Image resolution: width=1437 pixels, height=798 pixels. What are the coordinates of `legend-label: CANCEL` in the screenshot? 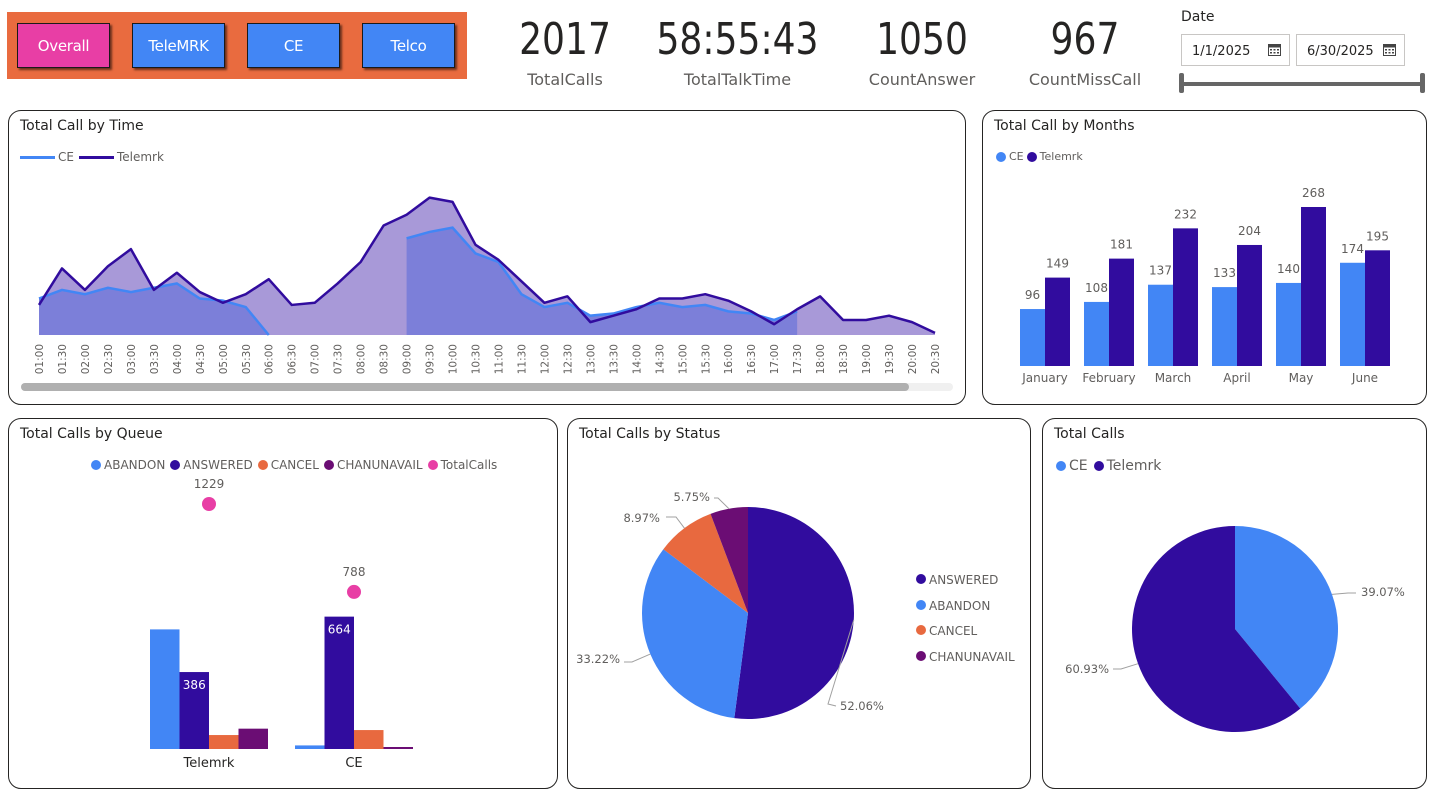 It's located at (953, 631).